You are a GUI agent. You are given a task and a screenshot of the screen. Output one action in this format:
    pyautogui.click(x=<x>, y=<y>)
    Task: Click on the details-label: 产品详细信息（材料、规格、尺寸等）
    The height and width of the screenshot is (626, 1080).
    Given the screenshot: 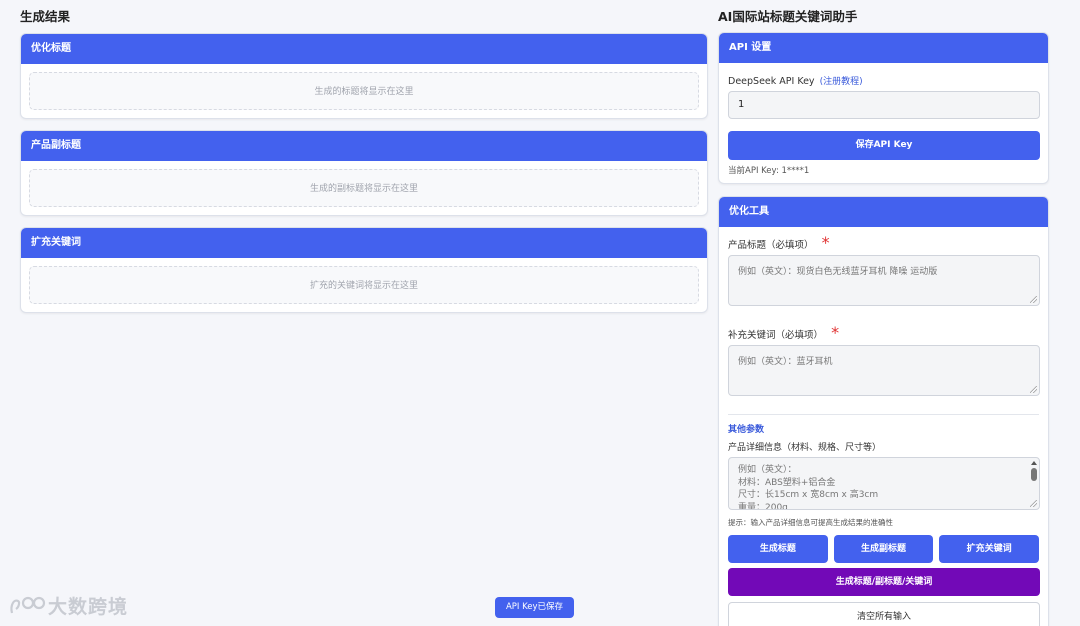 What is the action you would take?
    pyautogui.click(x=805, y=448)
    